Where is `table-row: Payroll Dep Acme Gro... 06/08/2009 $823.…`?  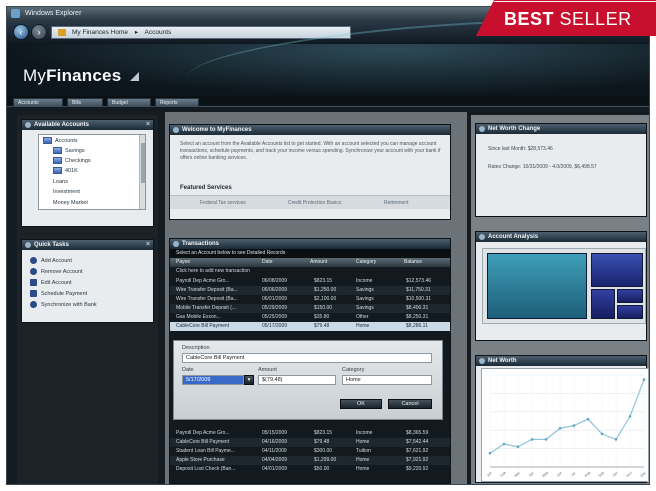 table-row: Payroll Dep Acme Gro... 06/08/2009 $823.… is located at coordinates (310, 281).